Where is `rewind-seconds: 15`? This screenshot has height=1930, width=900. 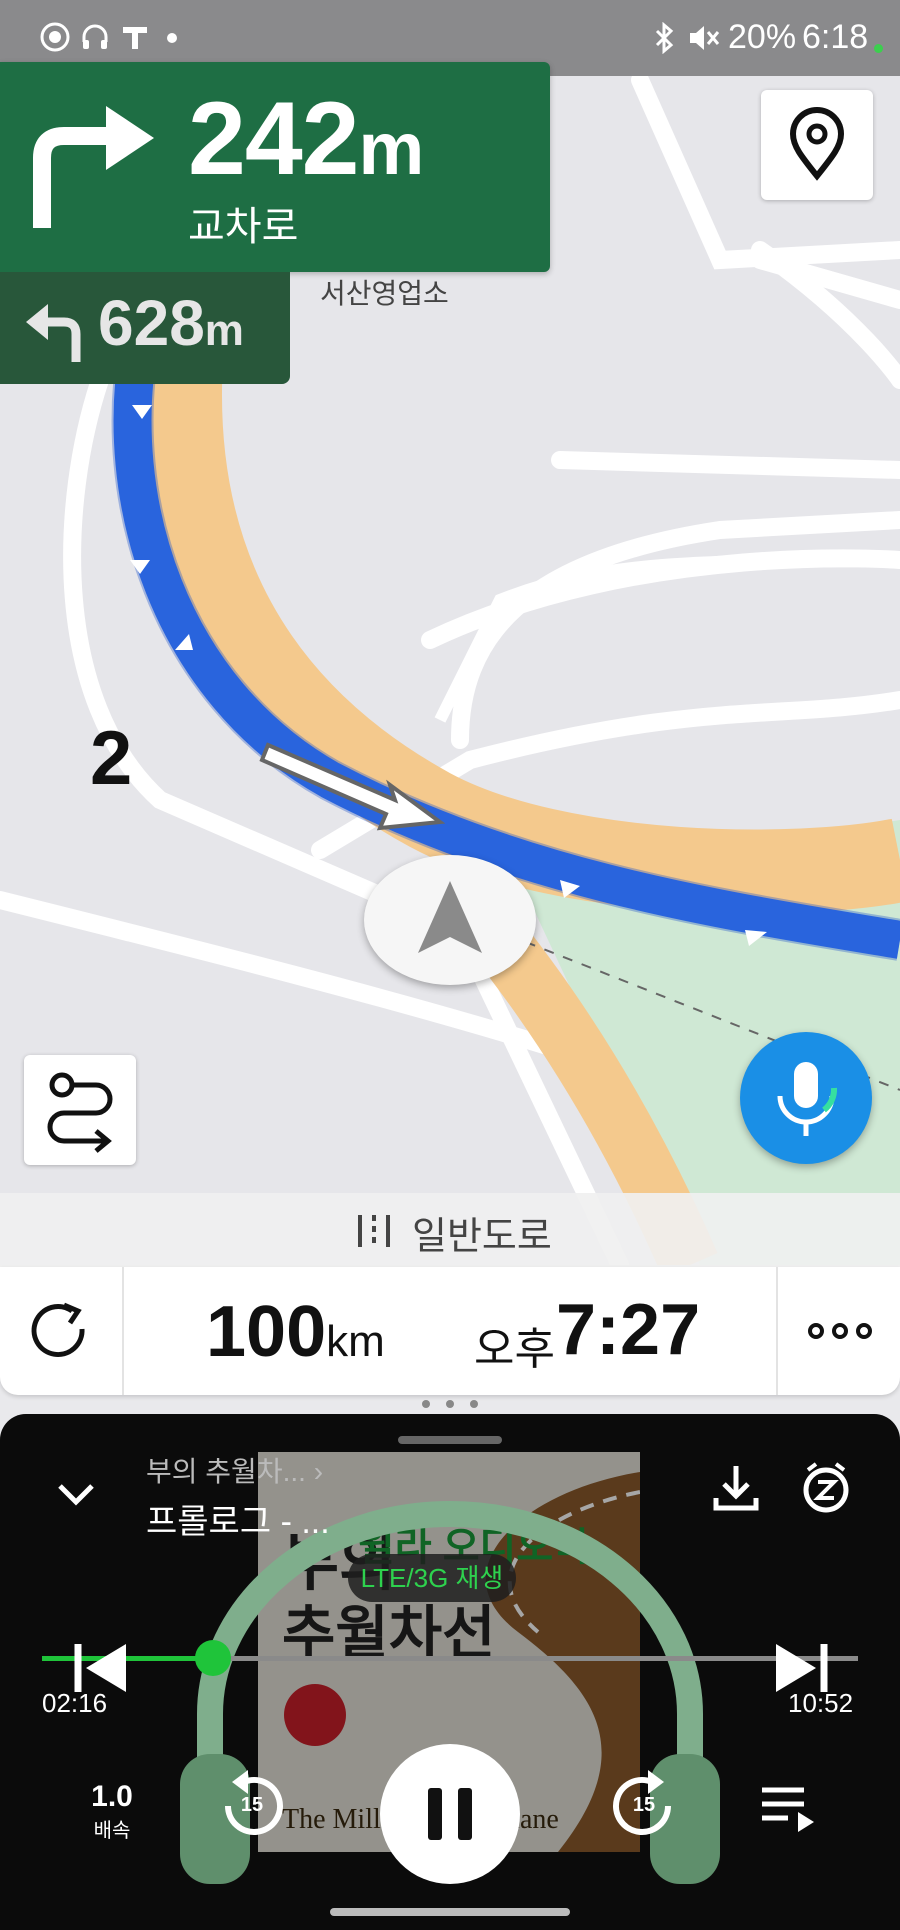
rewind-seconds: 15 is located at coordinates (252, 1805).